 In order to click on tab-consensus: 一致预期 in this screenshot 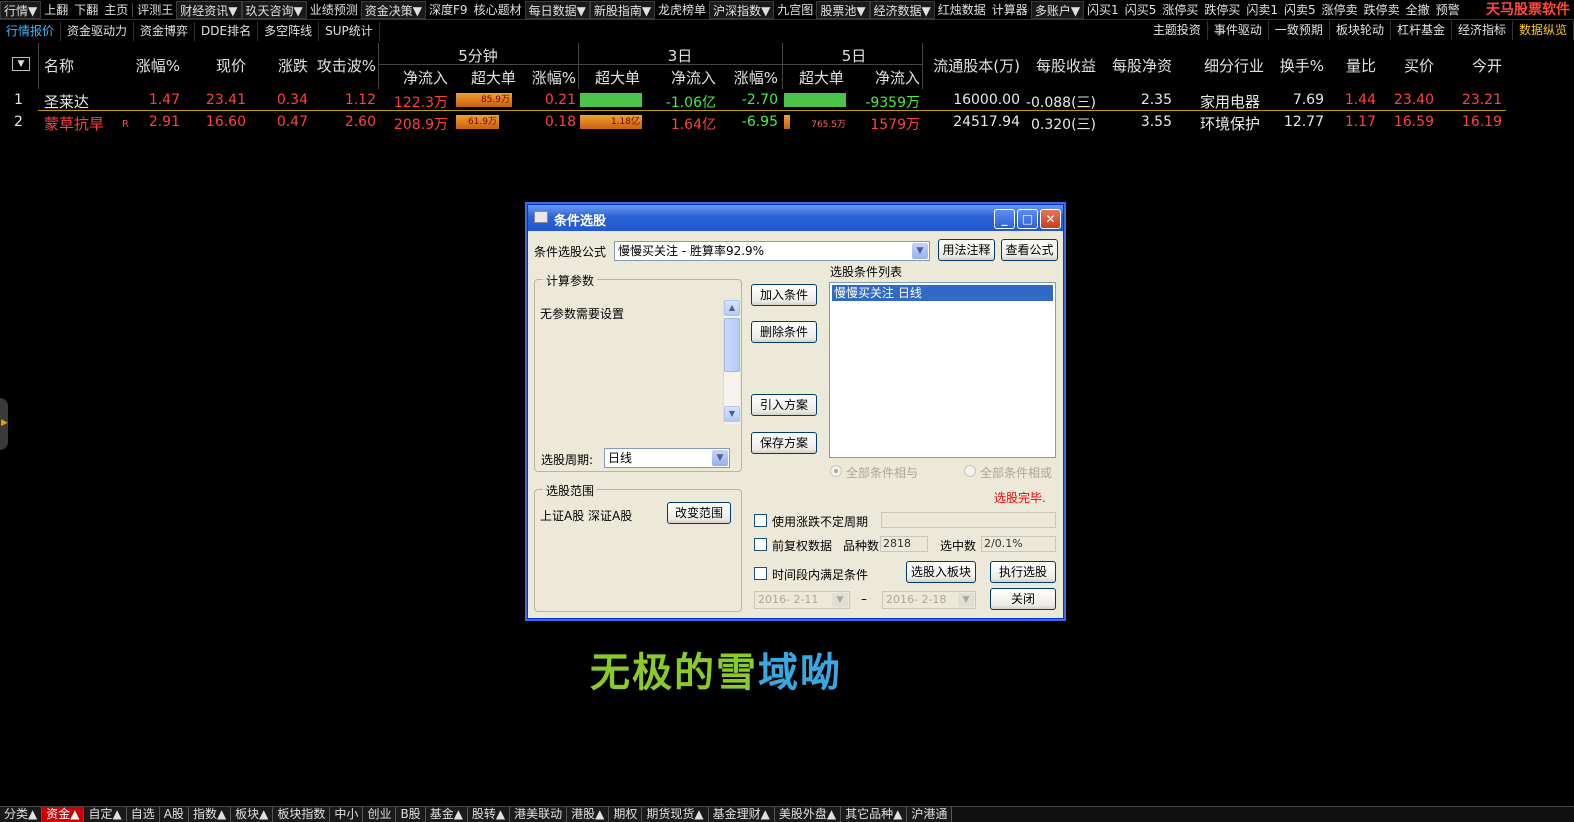, I will do `click(1299, 30)`.